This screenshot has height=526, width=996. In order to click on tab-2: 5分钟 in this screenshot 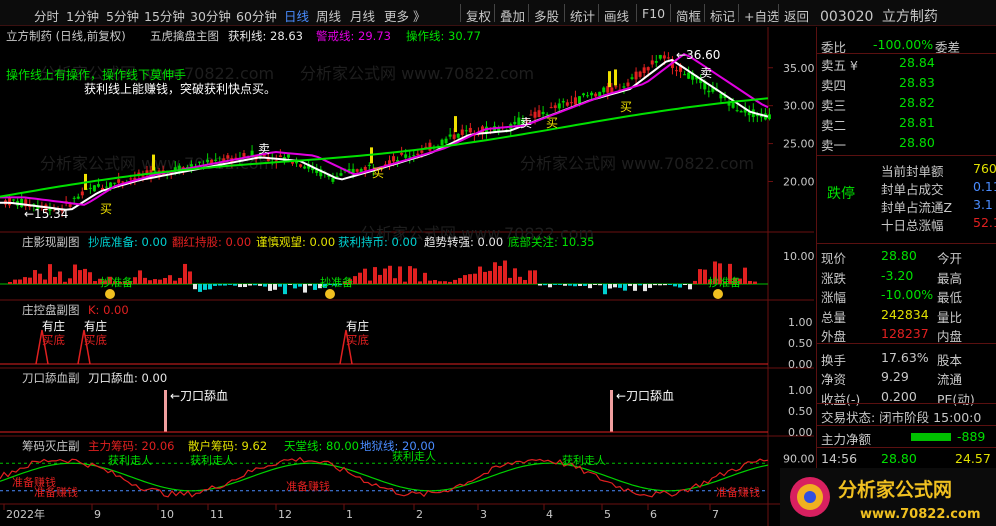, I will do `click(122, 15)`.